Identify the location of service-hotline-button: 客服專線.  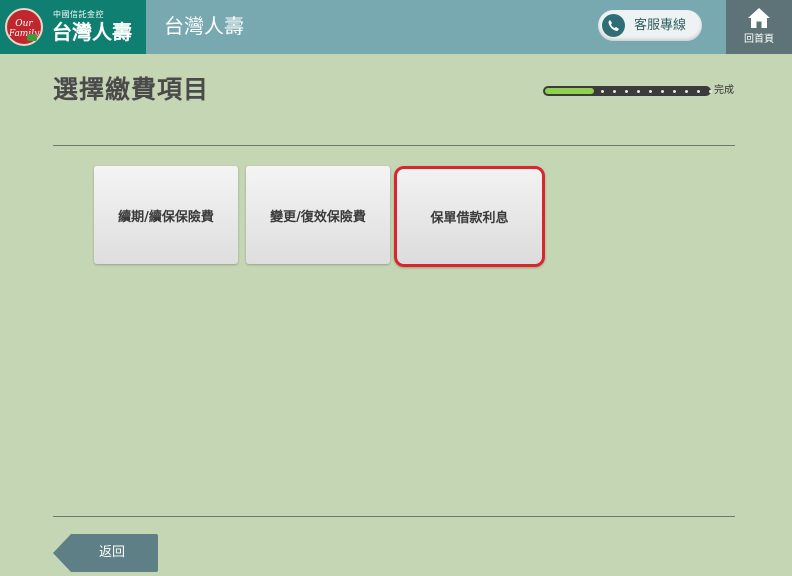
(650, 25).